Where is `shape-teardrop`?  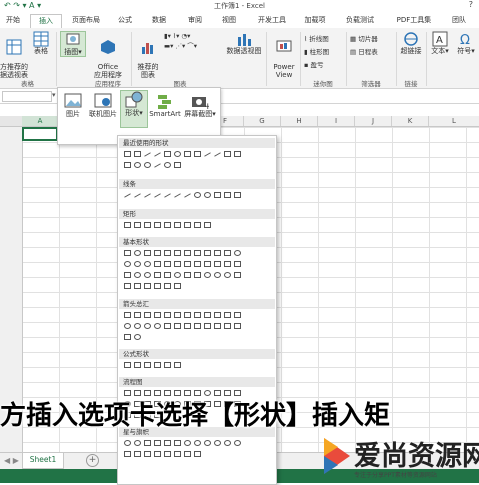
shape-teardrop is located at coordinates (157, 264).